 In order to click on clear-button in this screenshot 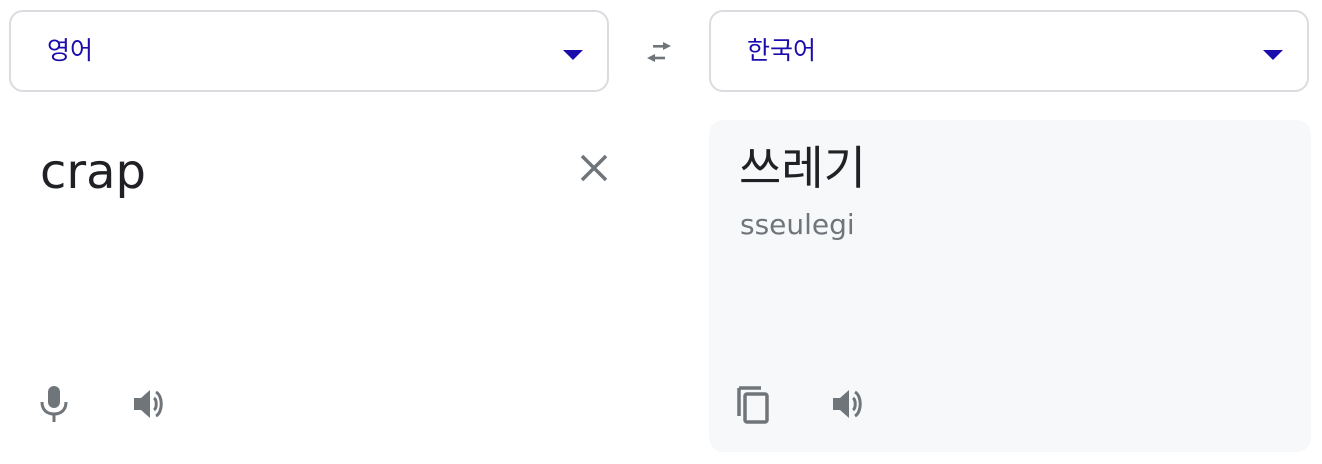, I will do `click(594, 168)`.